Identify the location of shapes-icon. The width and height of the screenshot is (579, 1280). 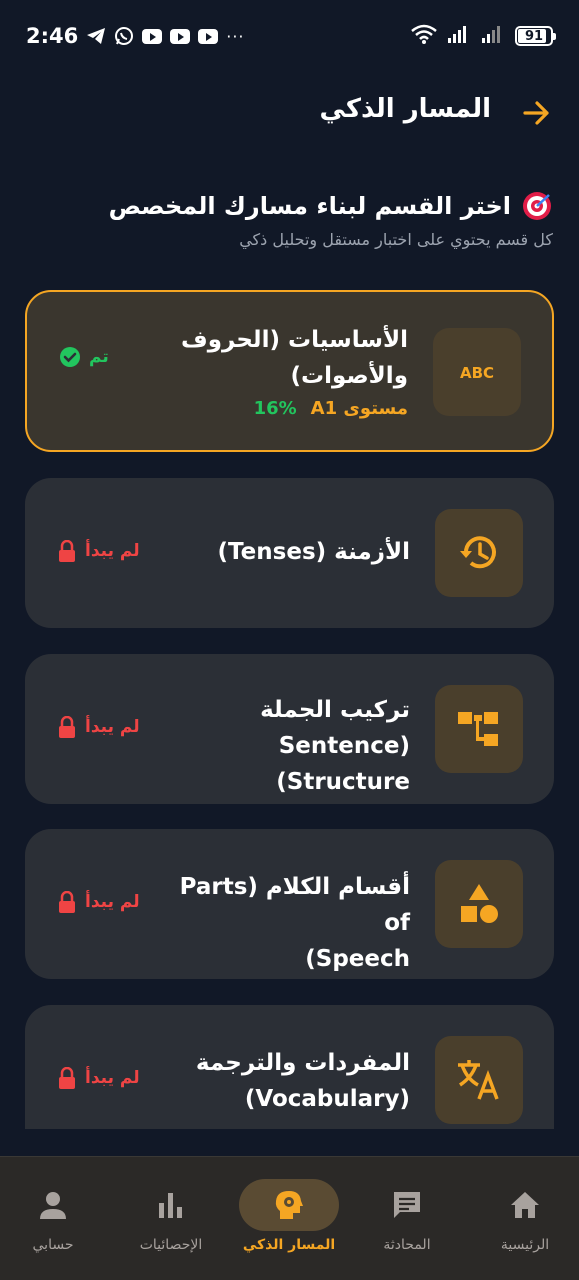
(479, 903).